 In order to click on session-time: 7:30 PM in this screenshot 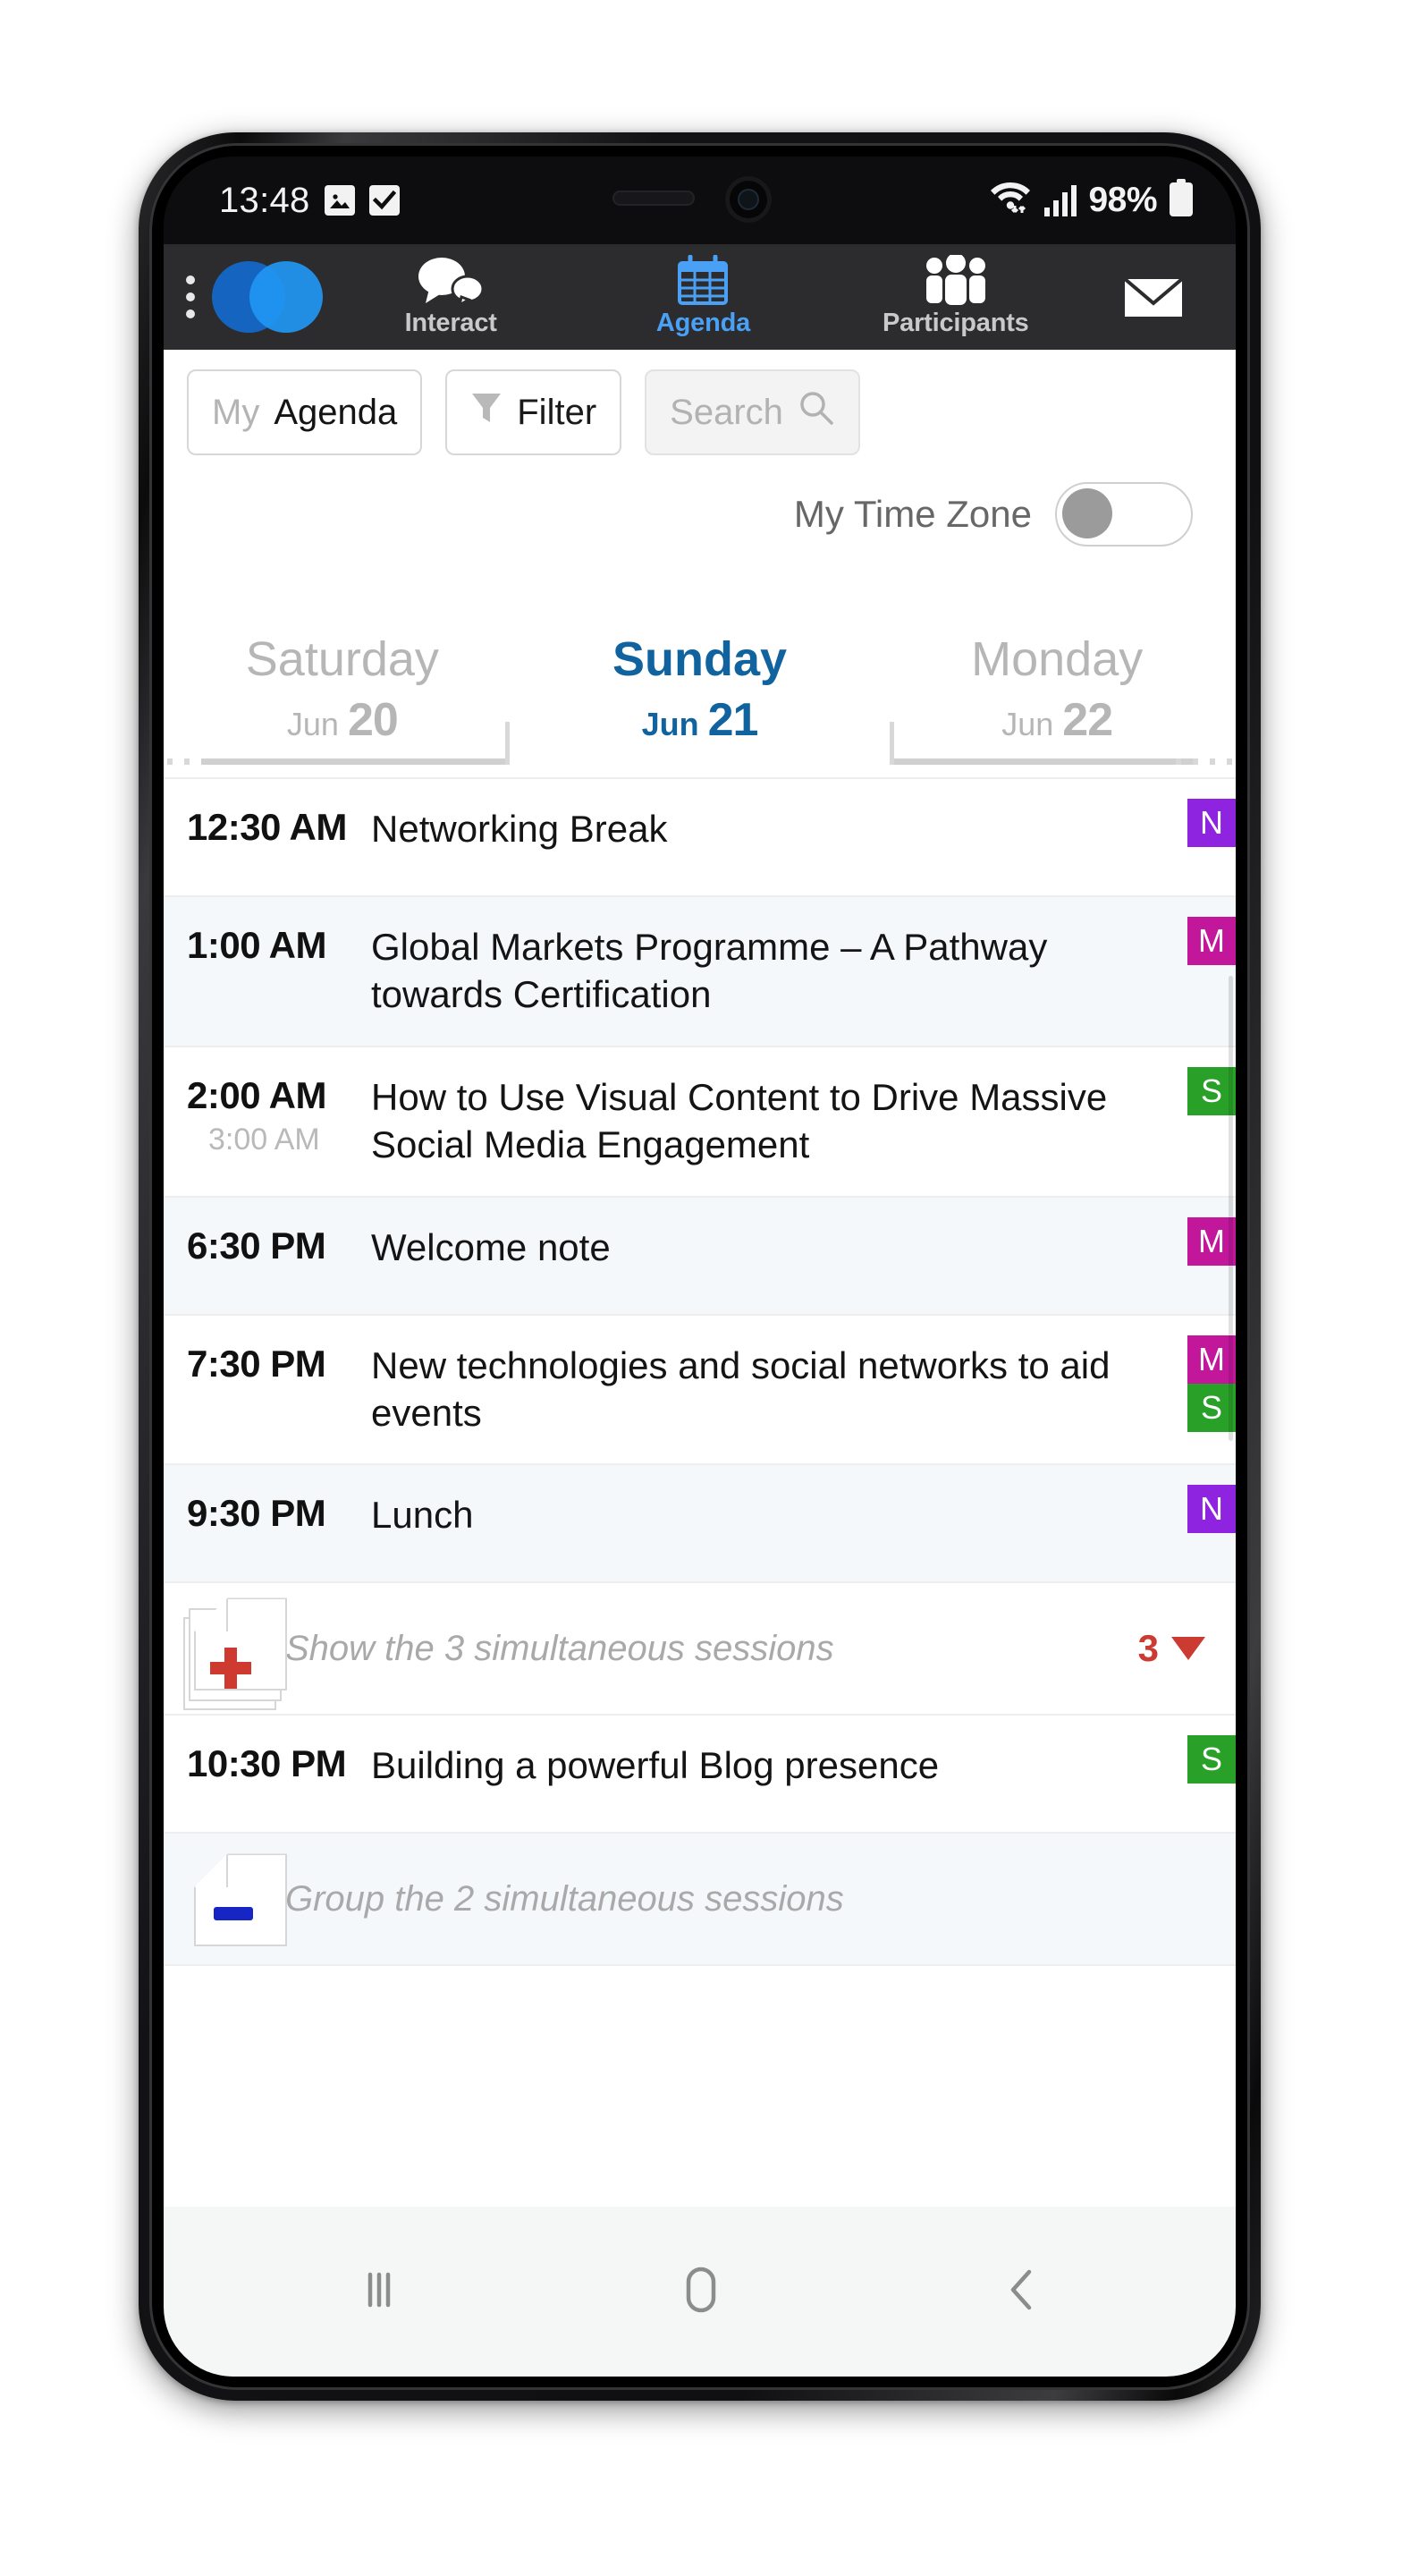, I will do `click(267, 1350)`.